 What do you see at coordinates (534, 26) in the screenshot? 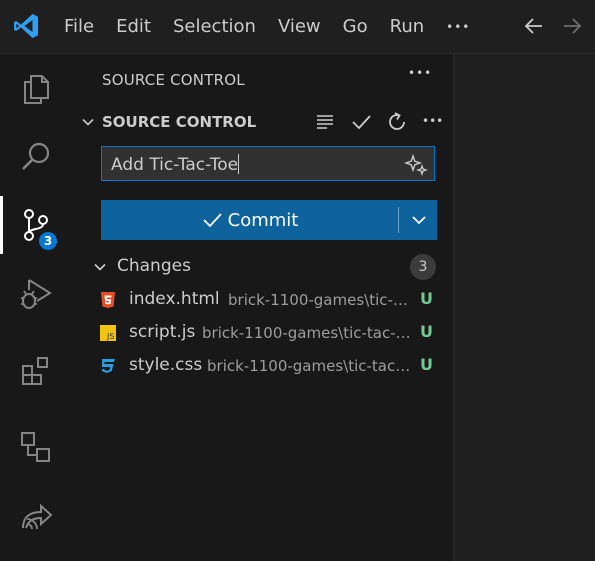
I see `arrow-left-icon` at bounding box center [534, 26].